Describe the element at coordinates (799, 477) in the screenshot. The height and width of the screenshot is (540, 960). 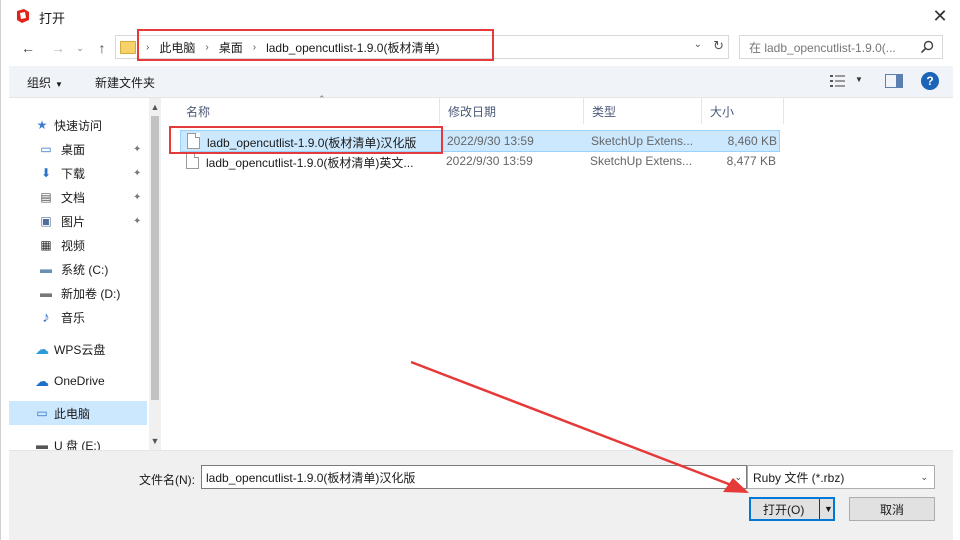
I see `filter-value: Ruby 文件 (*.rbz)` at that location.